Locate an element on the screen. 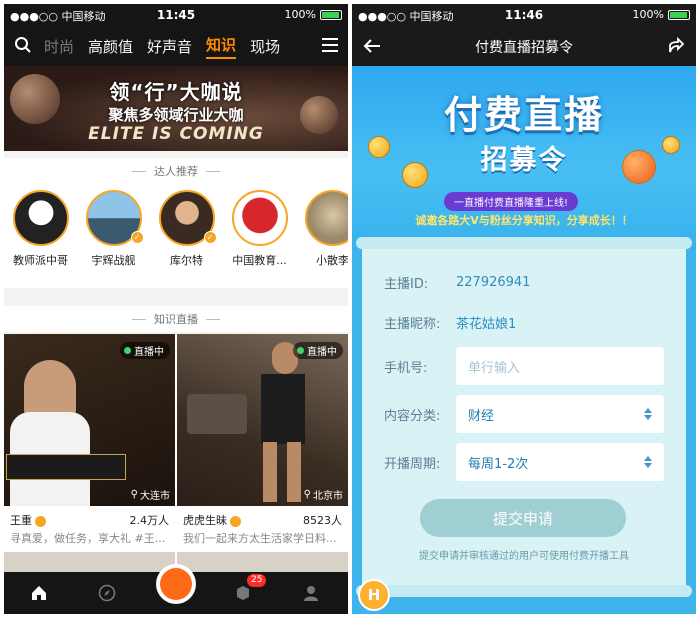 This screenshot has width=700, height=618. tab-fashion: 时尚 is located at coordinates (59, 46).